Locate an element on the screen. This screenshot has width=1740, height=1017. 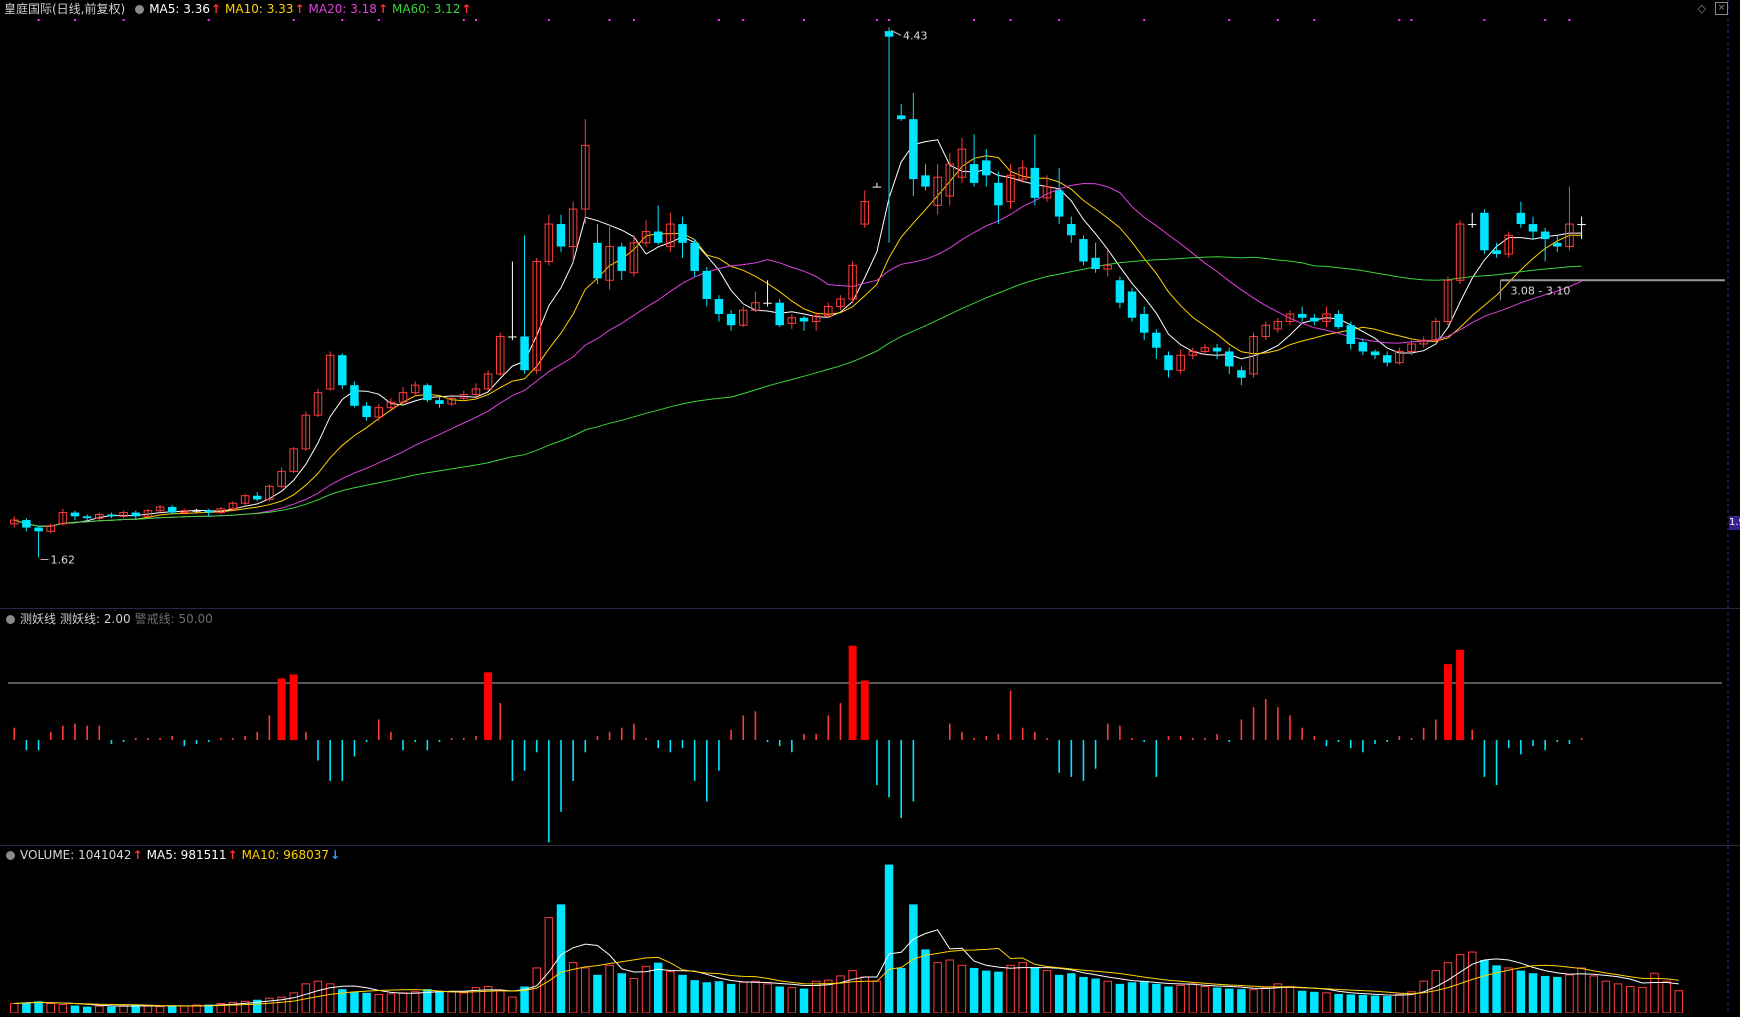
volume-ma5: MA5: 981511↑ is located at coordinates (192, 855).